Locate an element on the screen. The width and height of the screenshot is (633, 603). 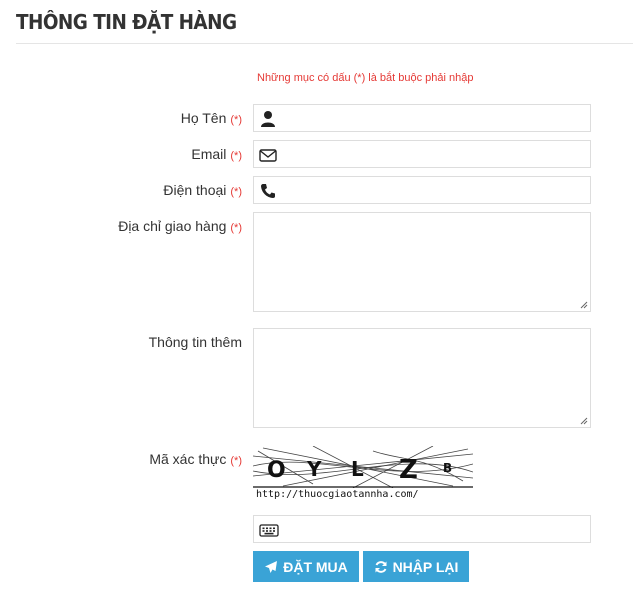
extra-label-text: Thông tin thêm is located at coordinates (195, 342).